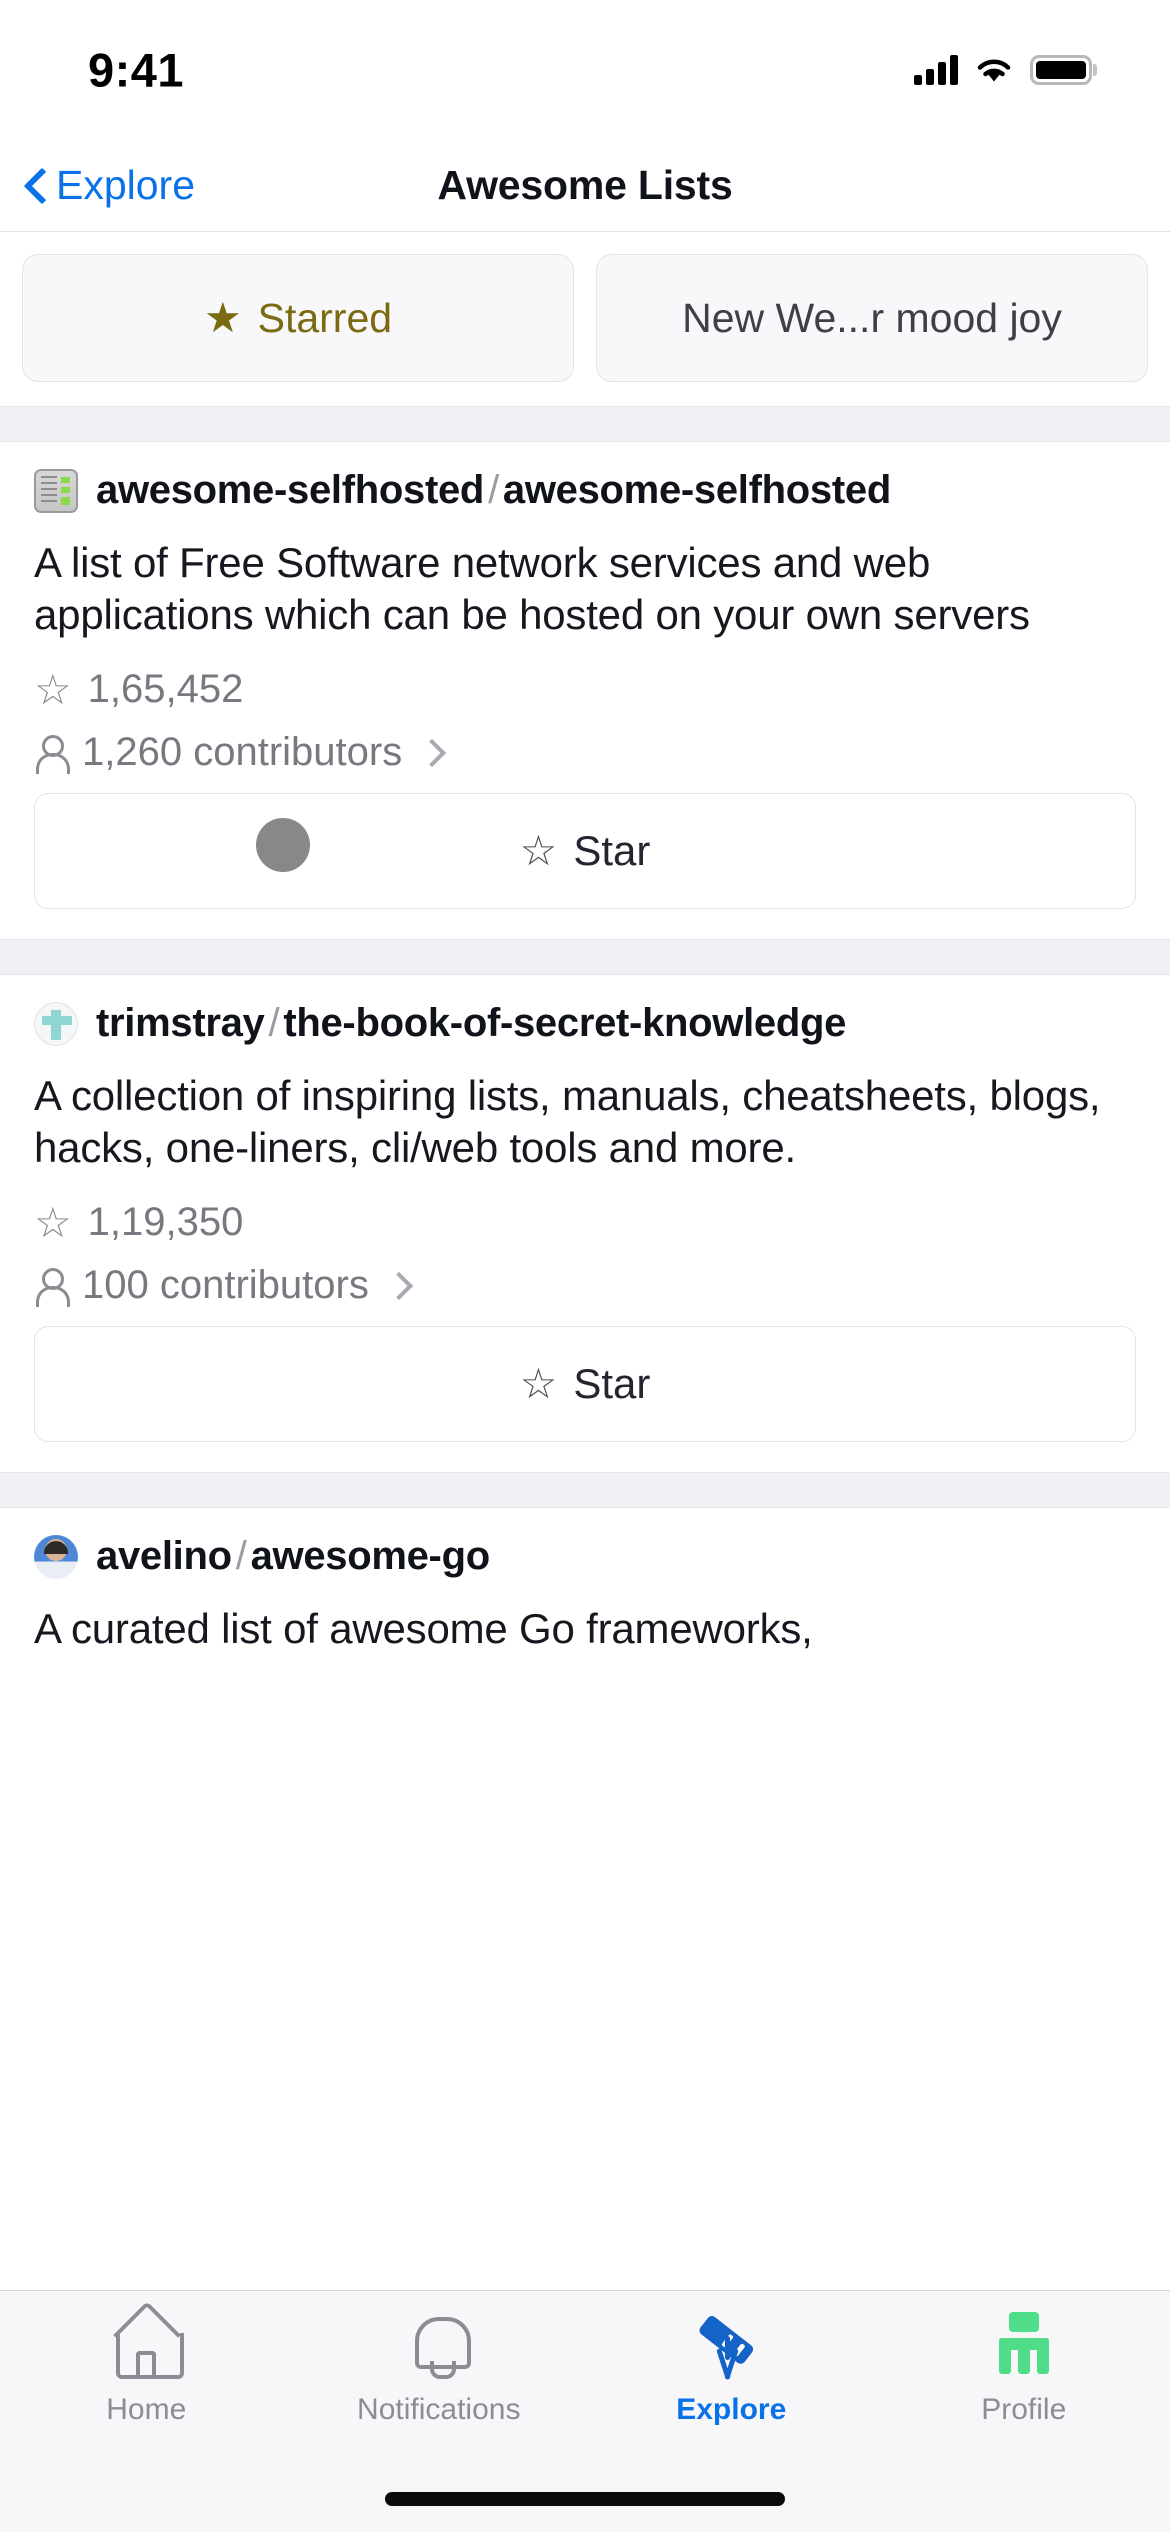  I want to click on contributors-row: 100 contributors, so click(585, 1285).